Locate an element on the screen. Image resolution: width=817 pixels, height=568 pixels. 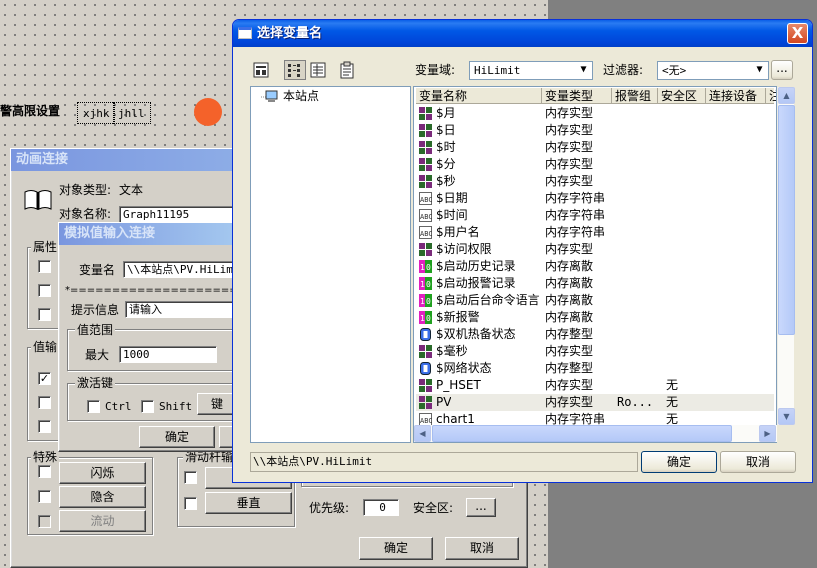
scroll-right-icon: ▶ is located at coordinates (767, 433).